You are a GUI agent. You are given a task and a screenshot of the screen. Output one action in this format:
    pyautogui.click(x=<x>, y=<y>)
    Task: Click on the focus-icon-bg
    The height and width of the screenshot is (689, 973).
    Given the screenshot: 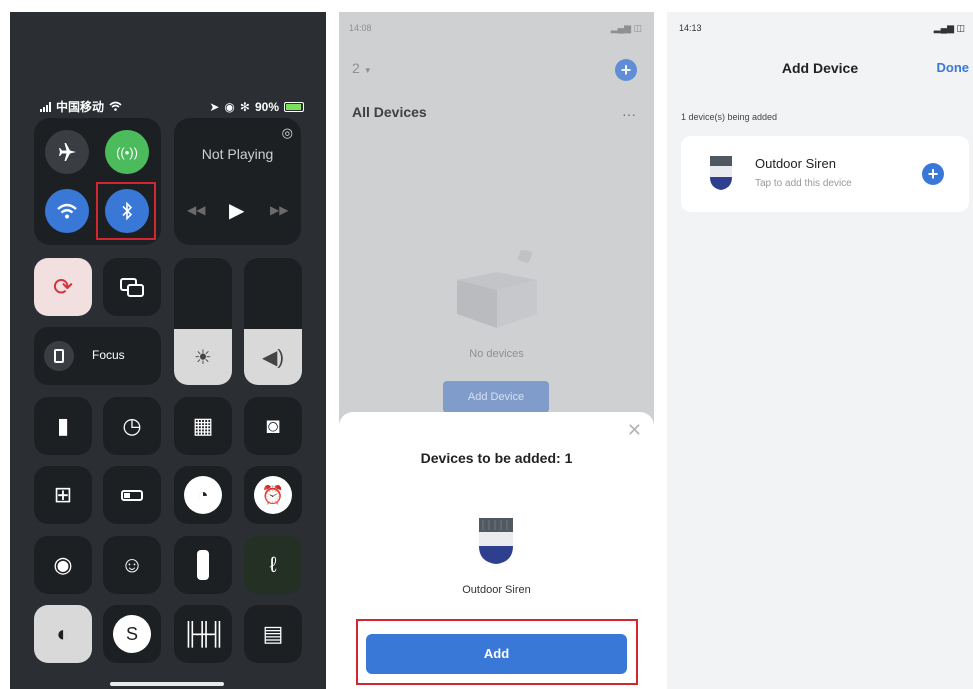 What is the action you would take?
    pyautogui.click(x=59, y=356)
    